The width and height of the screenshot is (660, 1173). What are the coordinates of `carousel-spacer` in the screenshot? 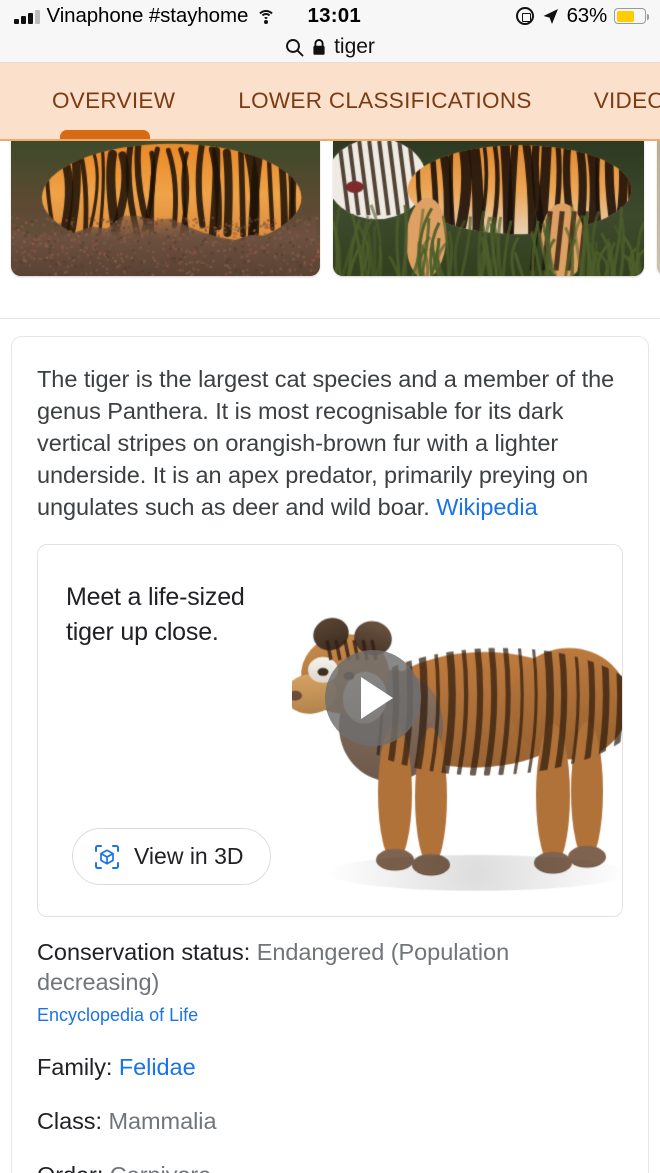 It's located at (330, 306).